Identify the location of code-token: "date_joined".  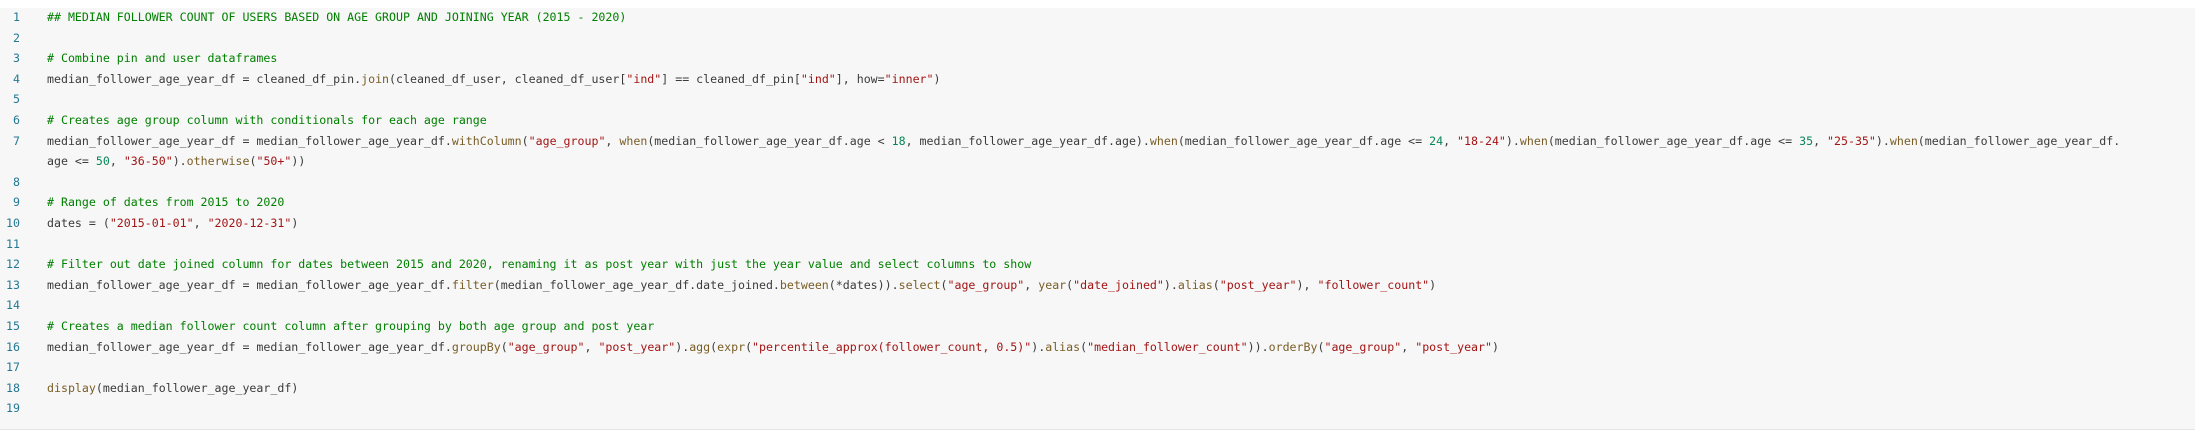
(1118, 284).